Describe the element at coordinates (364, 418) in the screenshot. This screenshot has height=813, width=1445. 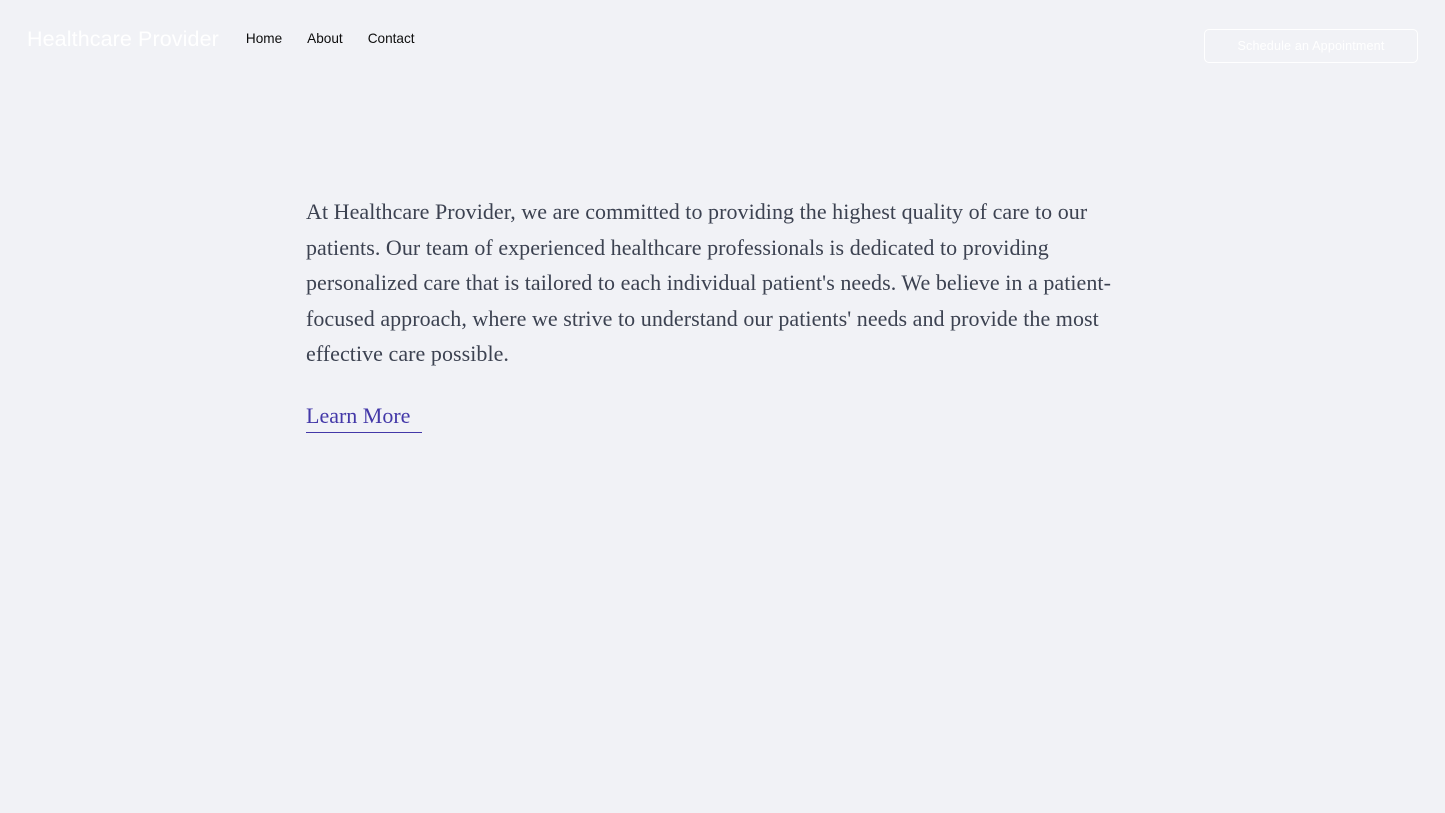
I see `learn-more-link: Learn More` at that location.